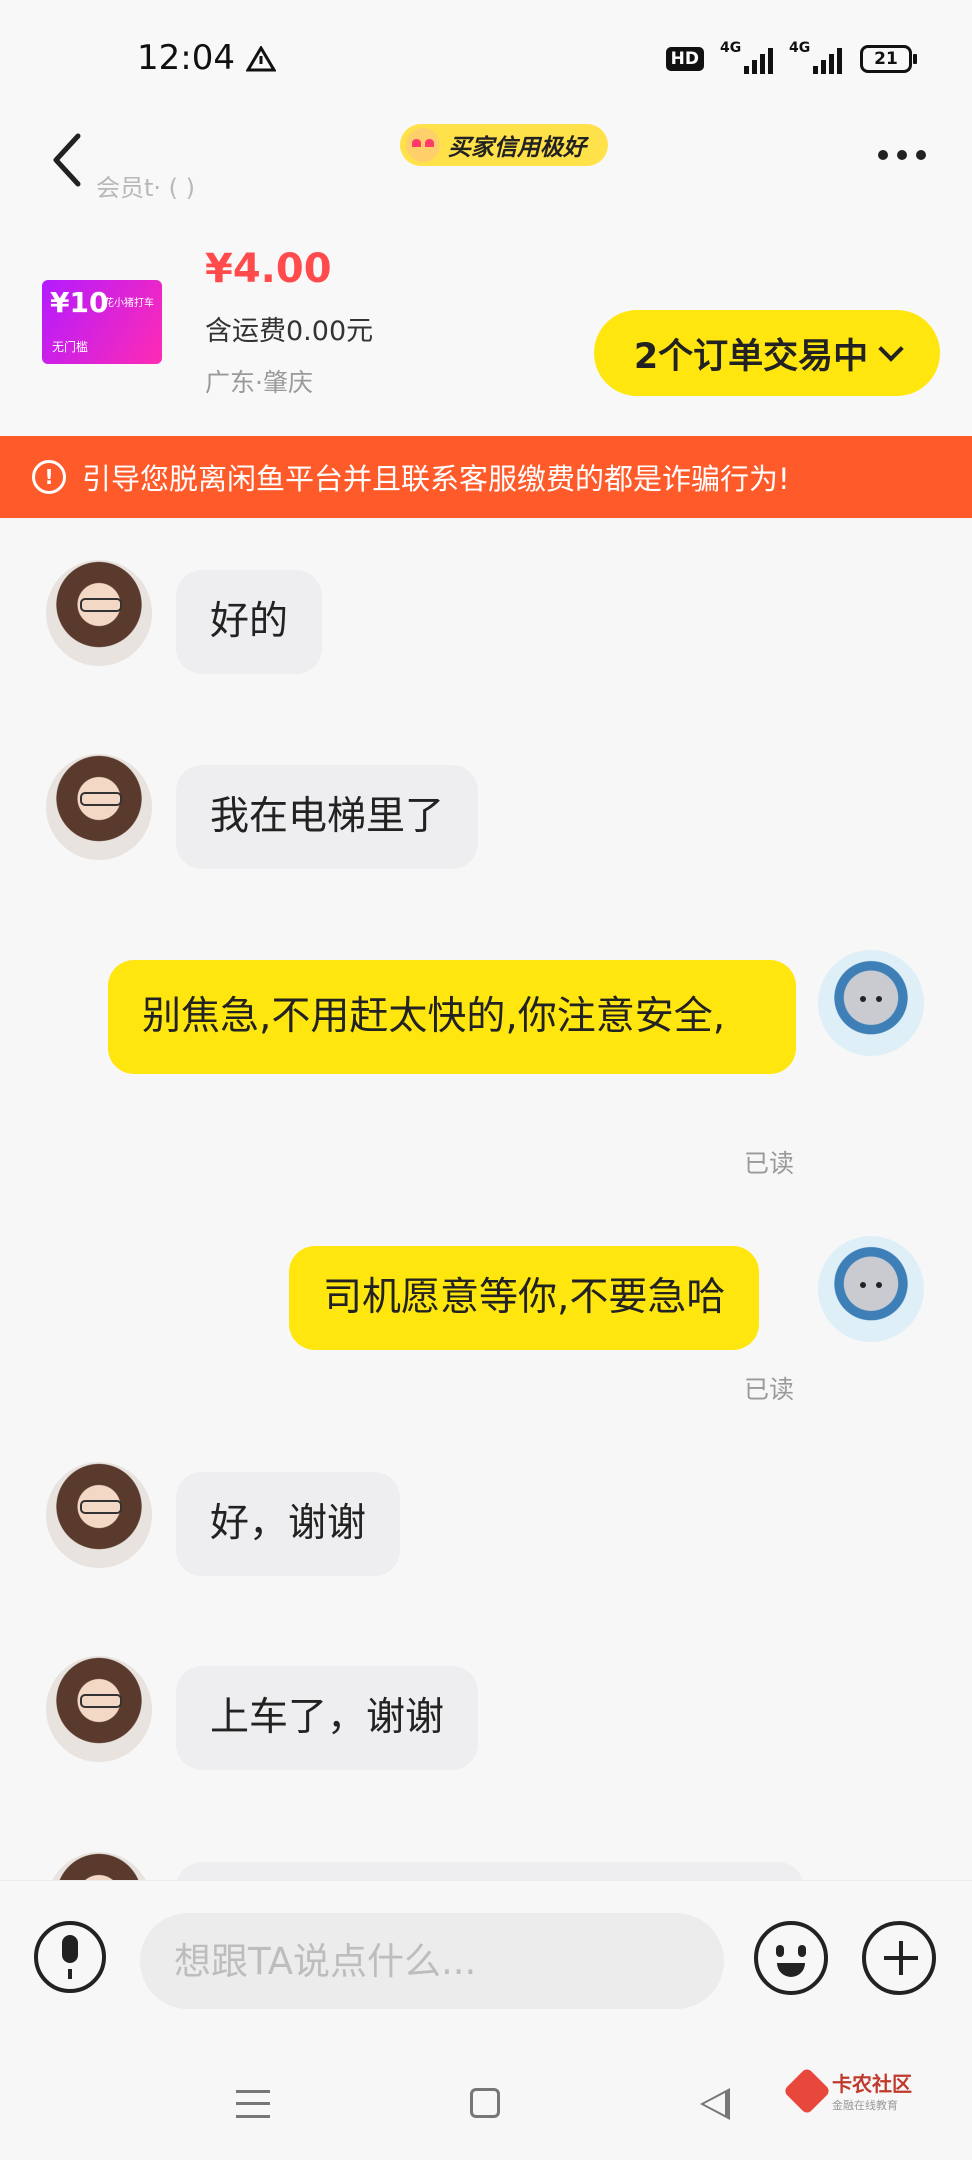 This screenshot has height=2160, width=972. Describe the element at coordinates (791, 1958) in the screenshot. I see `emoji-button` at that location.